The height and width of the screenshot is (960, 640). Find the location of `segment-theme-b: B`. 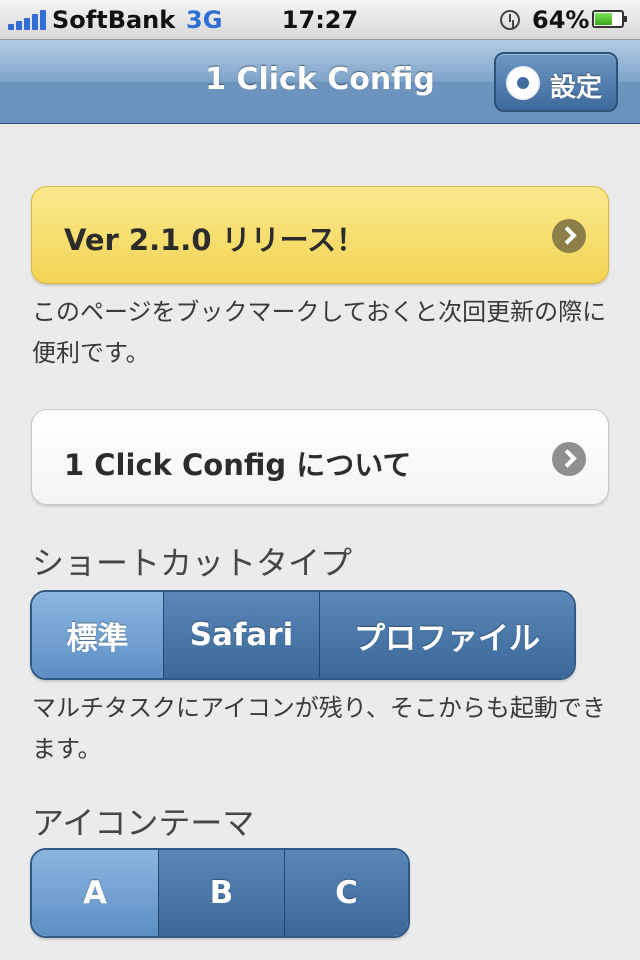

segment-theme-b: B is located at coordinates (221, 893).